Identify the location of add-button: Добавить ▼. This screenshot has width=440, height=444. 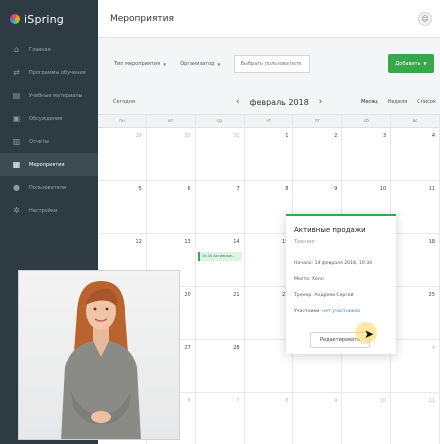
(411, 63).